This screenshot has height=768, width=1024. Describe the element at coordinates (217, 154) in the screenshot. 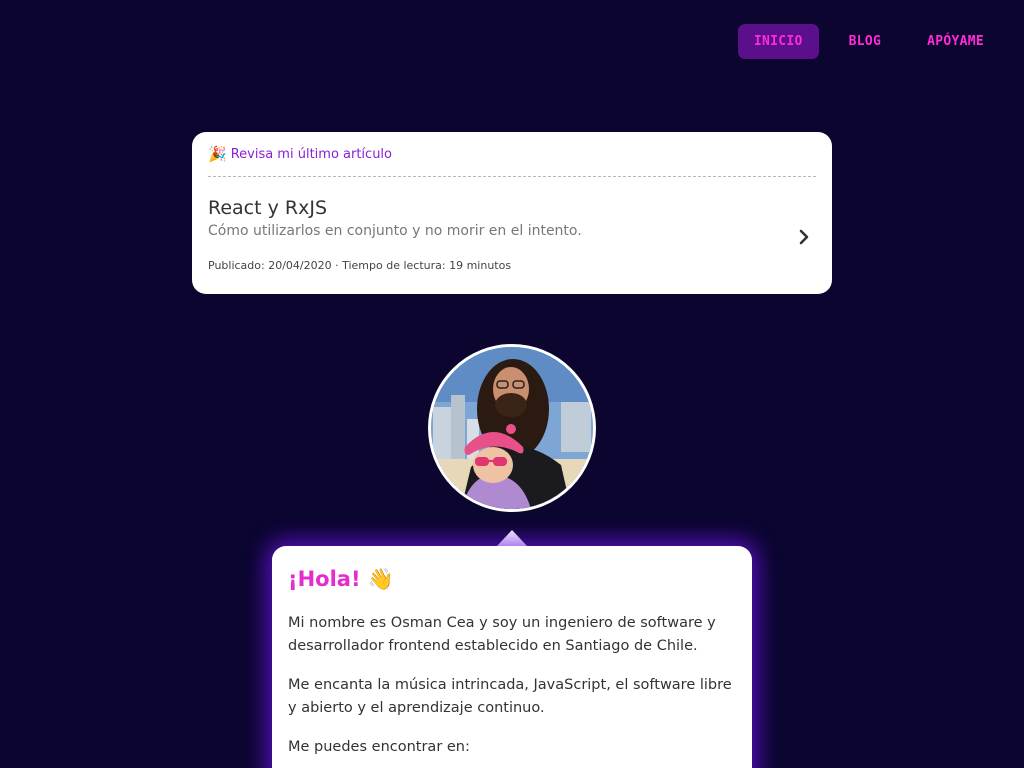

I see `party-popper-icon: 🎉` at that location.